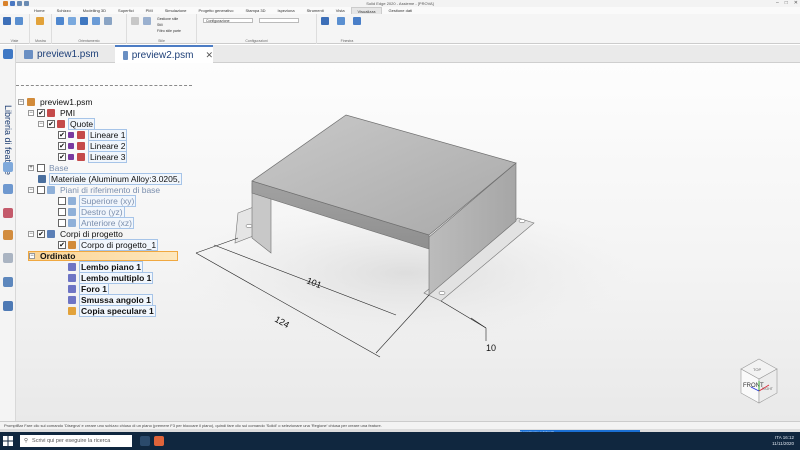 The width and height of the screenshot is (800, 450). Describe the element at coordinates (95, 190) in the screenshot. I see `tree-piani: − Piani di riferimento di base` at that location.